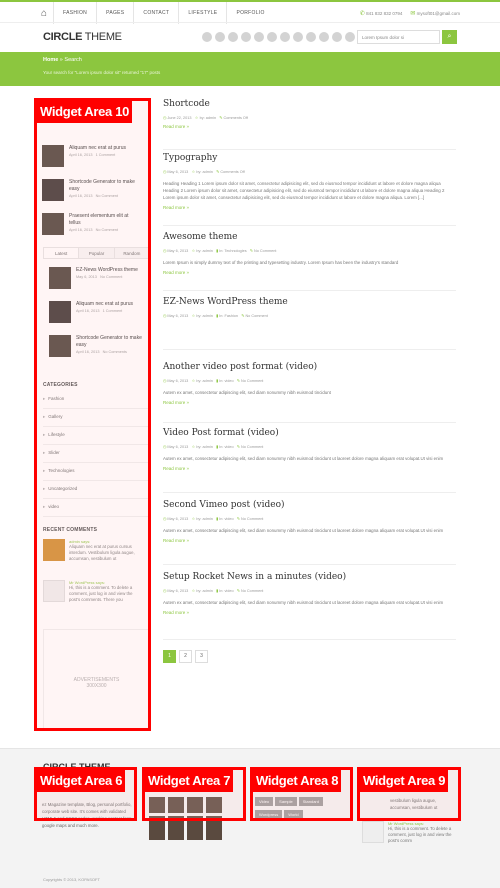  Describe the element at coordinates (301, 794) in the screenshot. I see `widget-area-8: Widget Area 8` at that location.